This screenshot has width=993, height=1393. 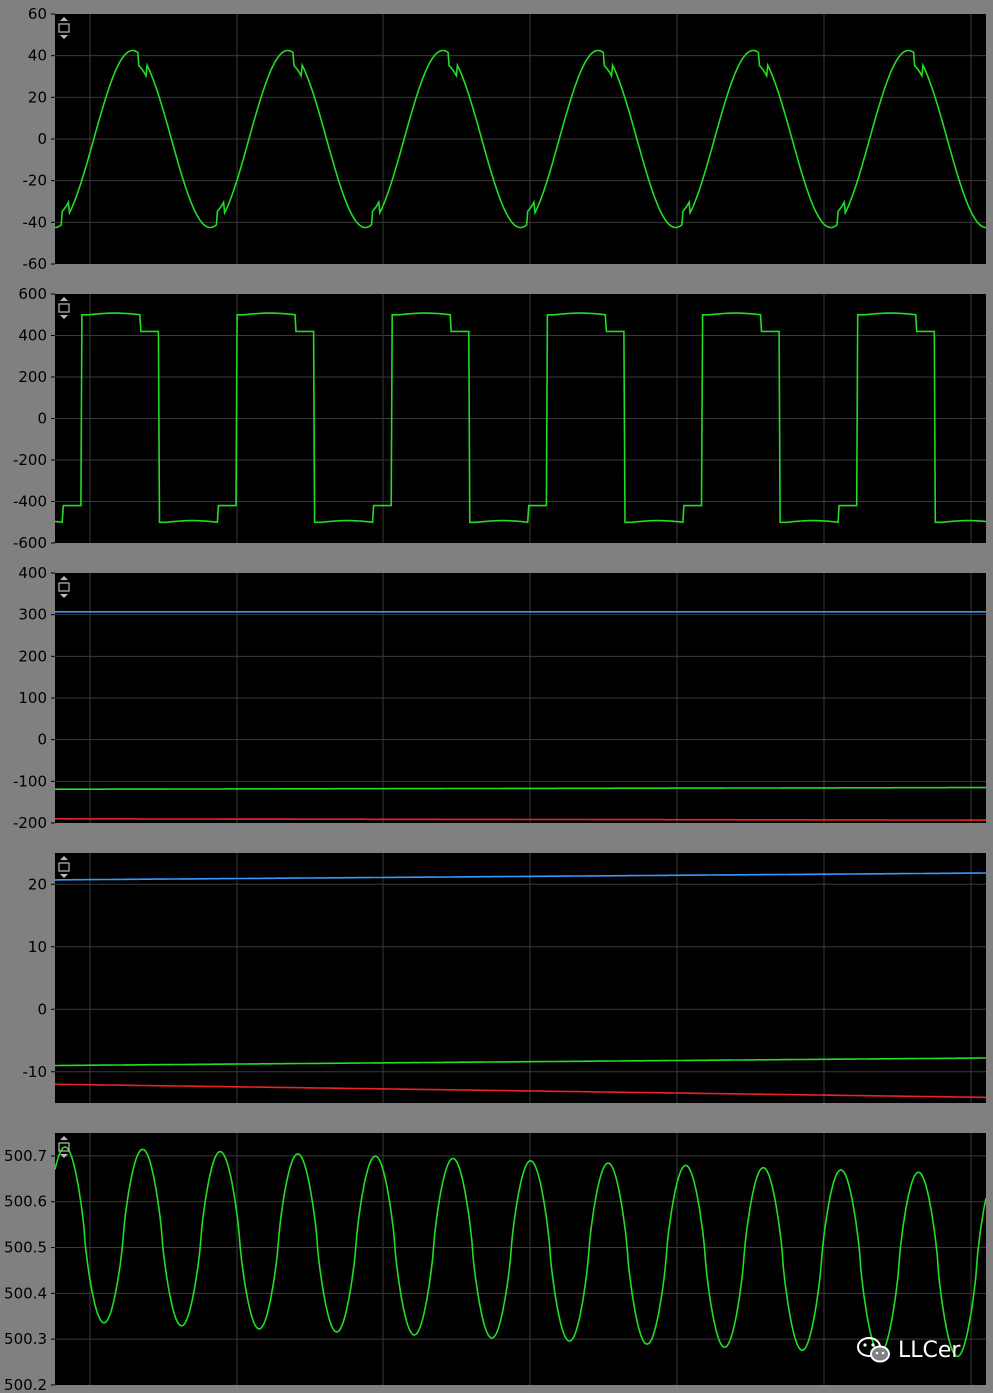 I want to click on y-tick-label: -600, so click(x=30, y=543).